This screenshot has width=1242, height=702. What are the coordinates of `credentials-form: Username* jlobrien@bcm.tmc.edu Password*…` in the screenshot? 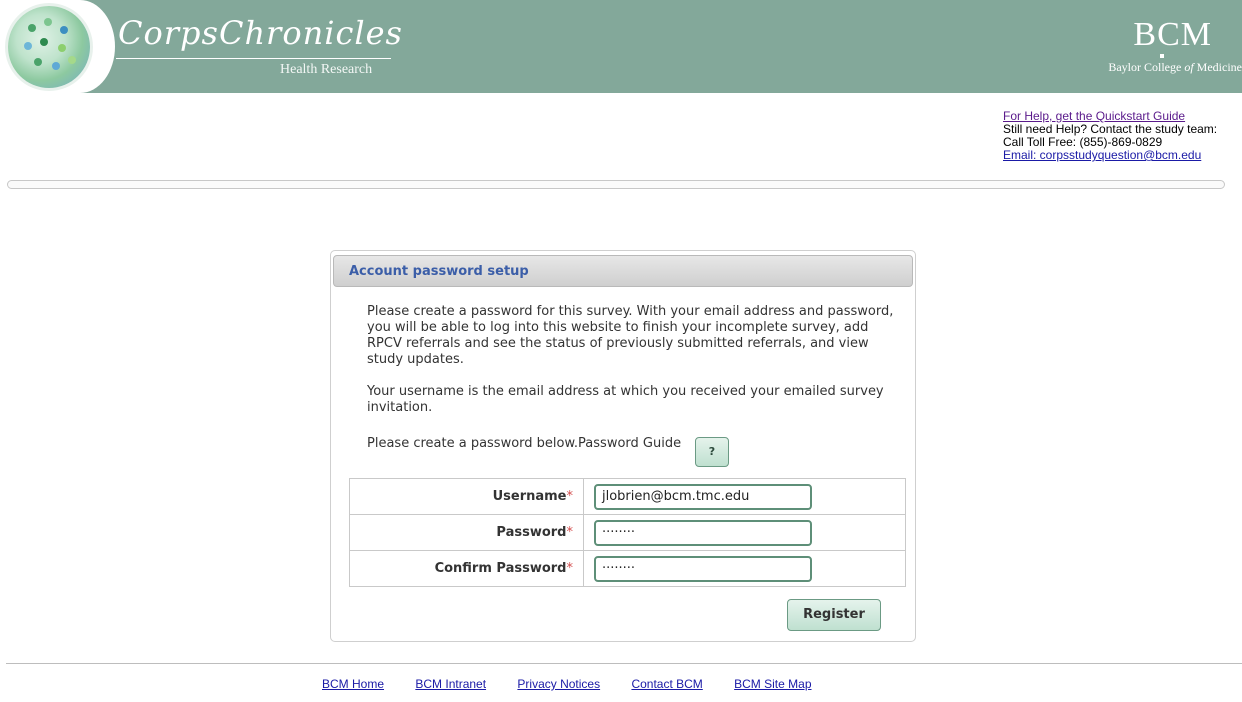 It's located at (627, 532).